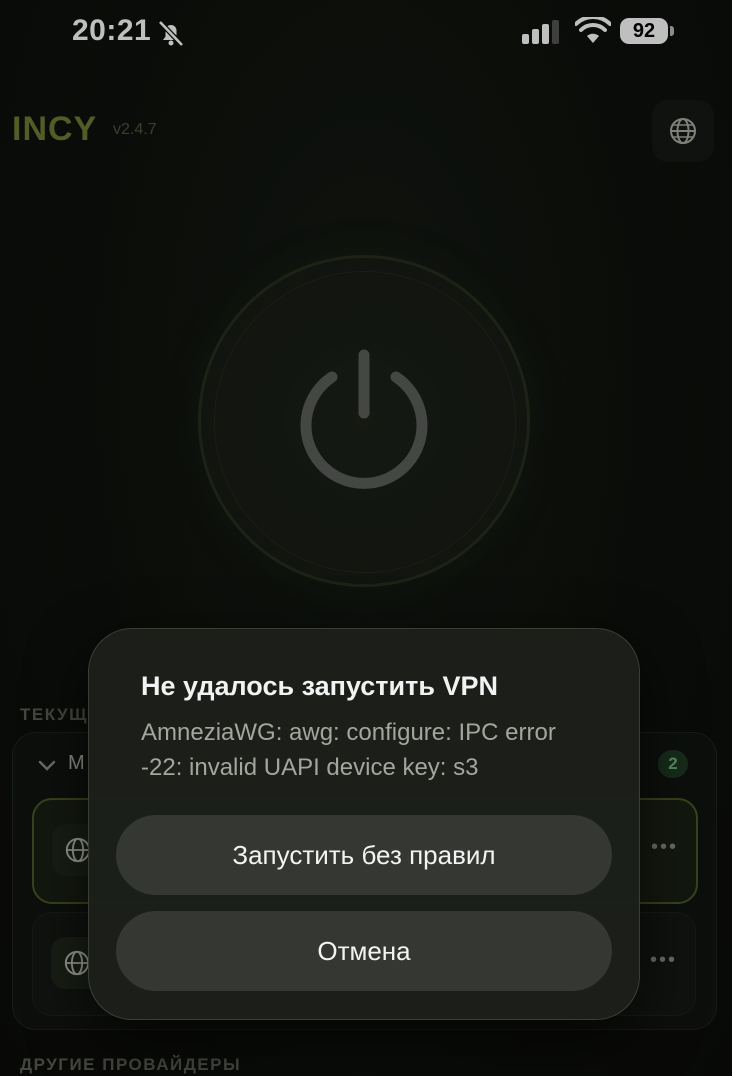 This screenshot has width=732, height=1076. I want to click on dialog-title: Не удалось запустить VPN, so click(319, 686).